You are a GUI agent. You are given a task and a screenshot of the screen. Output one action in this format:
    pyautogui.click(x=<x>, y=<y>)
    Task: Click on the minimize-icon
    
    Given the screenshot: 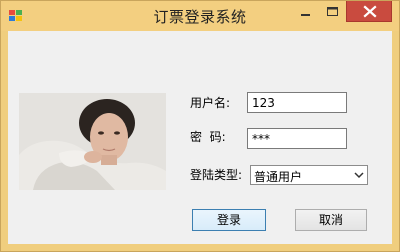 What is the action you would take?
    pyautogui.click(x=305, y=15)
    